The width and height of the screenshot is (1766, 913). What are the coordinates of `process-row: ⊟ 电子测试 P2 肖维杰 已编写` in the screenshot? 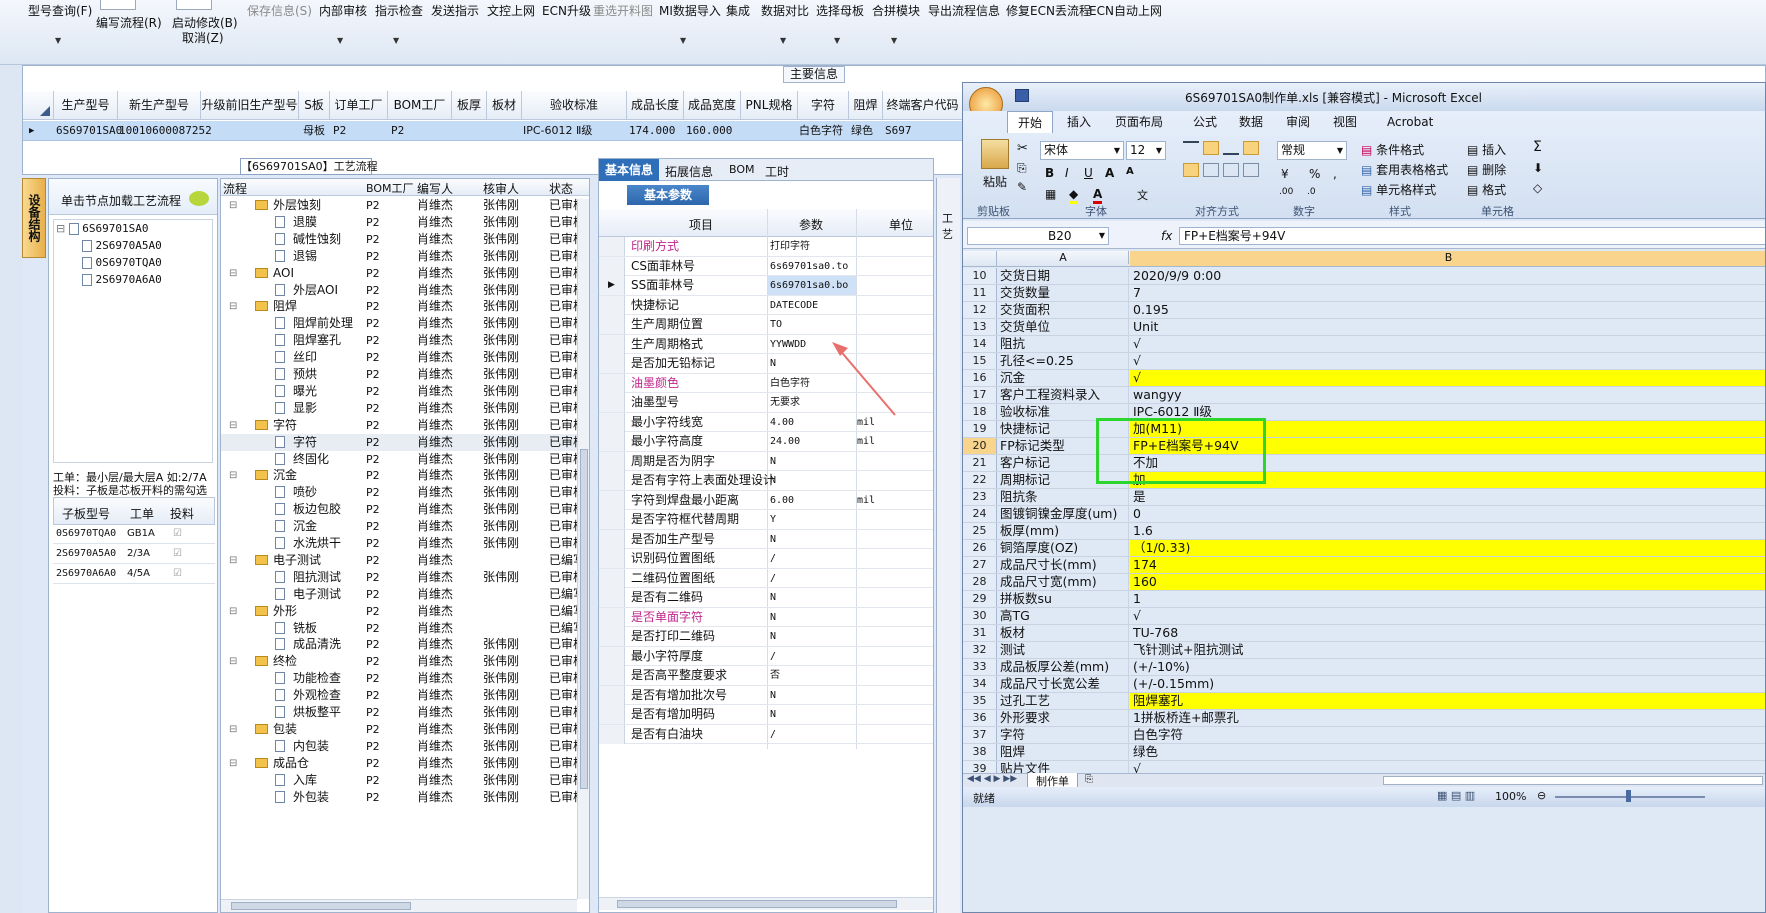 It's located at (405, 560).